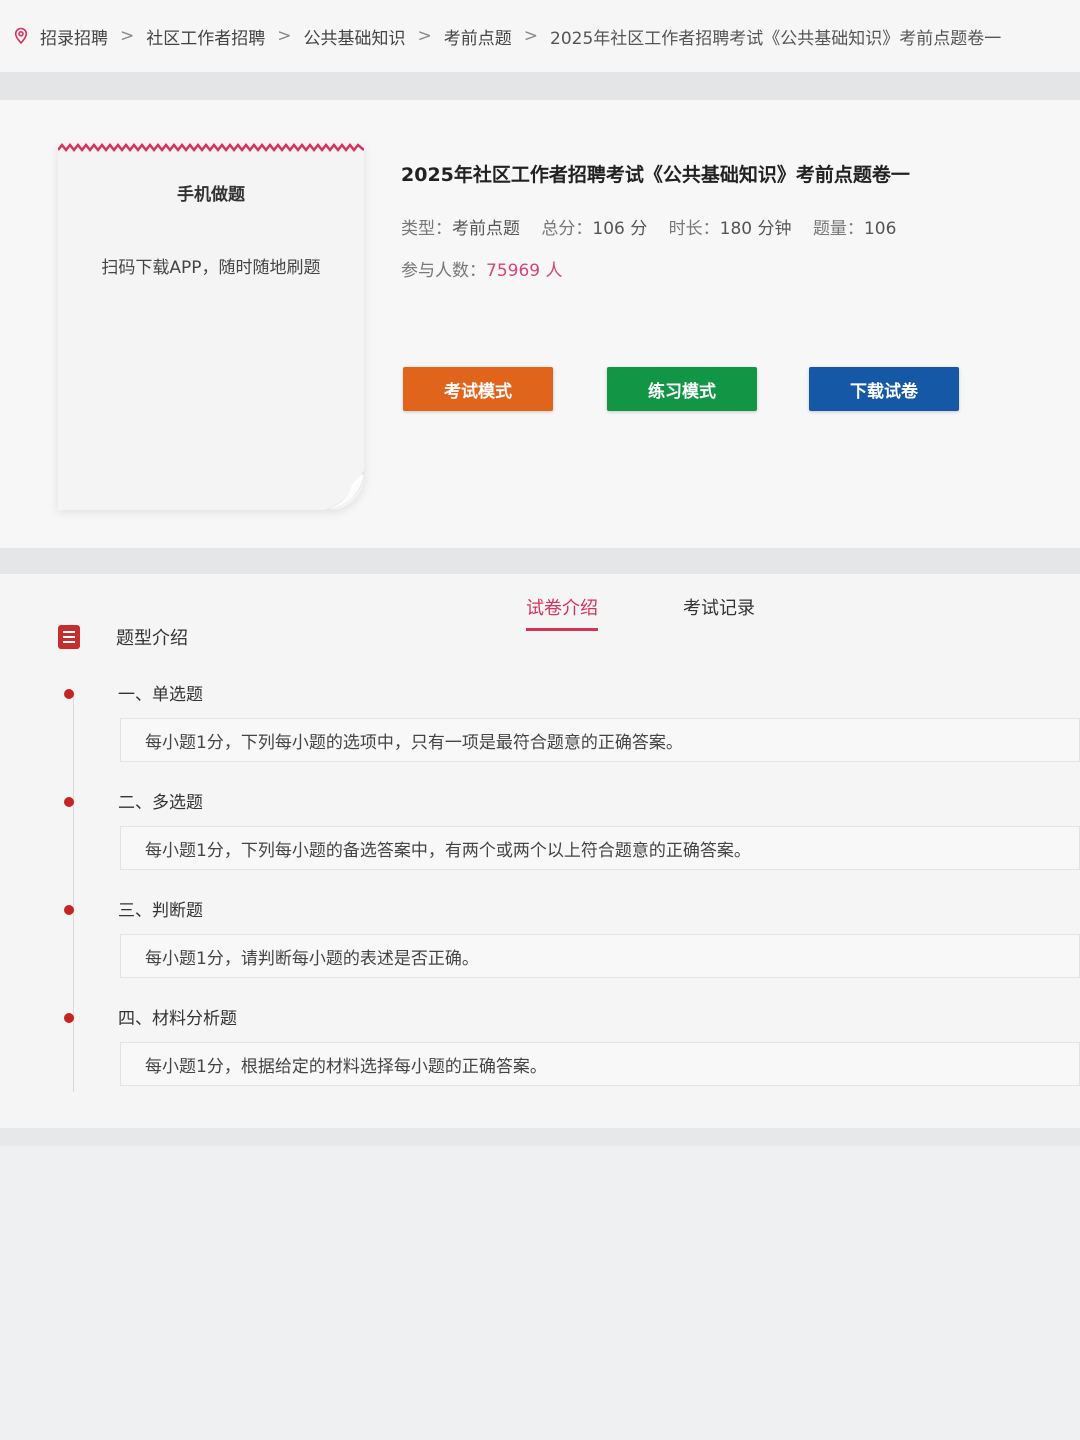 The image size is (1080, 1440). What do you see at coordinates (600, 848) in the screenshot?
I see `question-type-description: 每小题1分，下列每小题的备选答案中，有两个或两个以上符合题意的正确答案。` at bounding box center [600, 848].